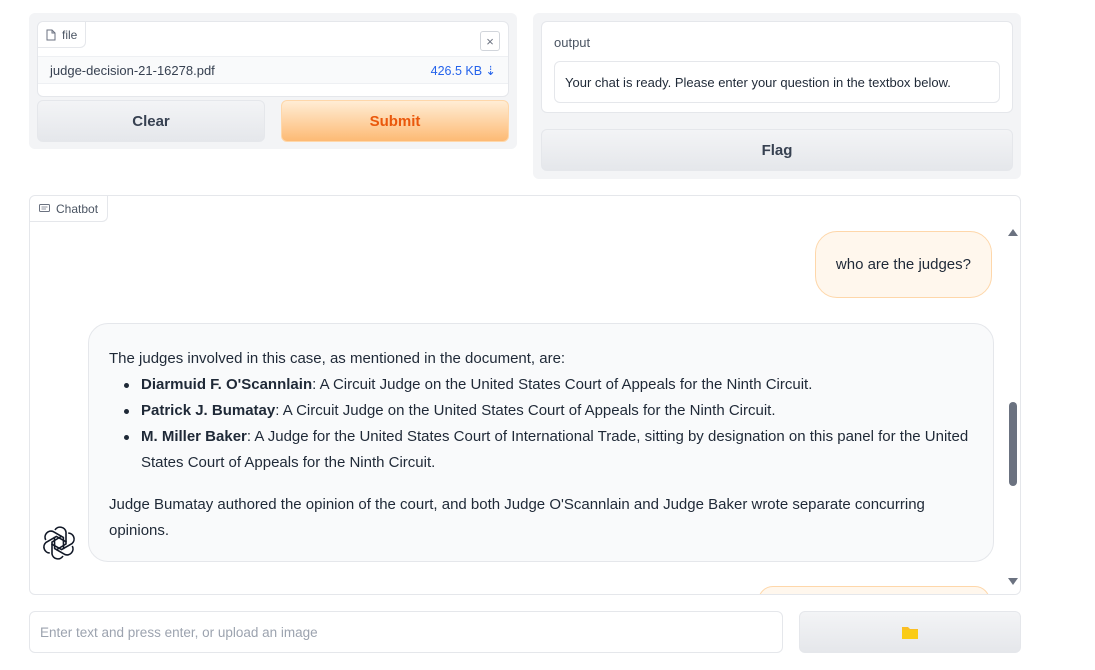 The image size is (1095, 670). Describe the element at coordinates (194, 436) in the screenshot. I see `judge-name: M. Miller Baker` at that location.